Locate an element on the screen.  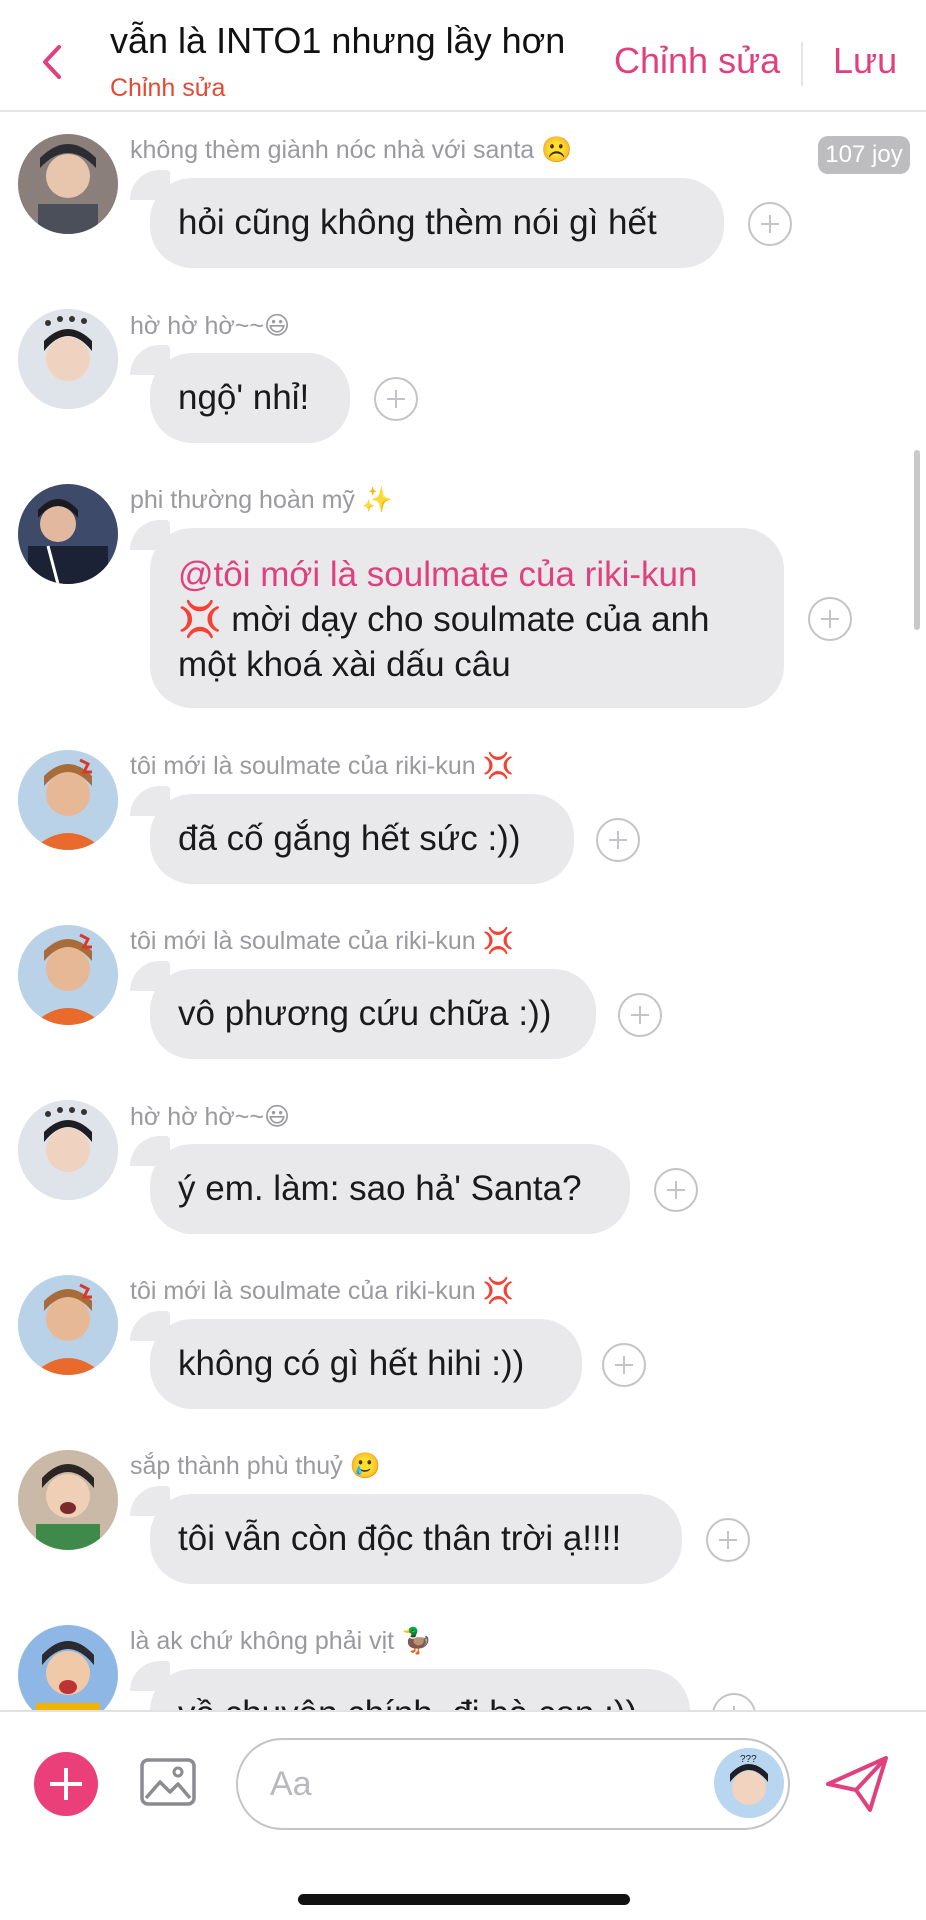
message-bubble: tôi vẫn còn độc thân trời ạ!!!! is located at coordinates (406, 1535).